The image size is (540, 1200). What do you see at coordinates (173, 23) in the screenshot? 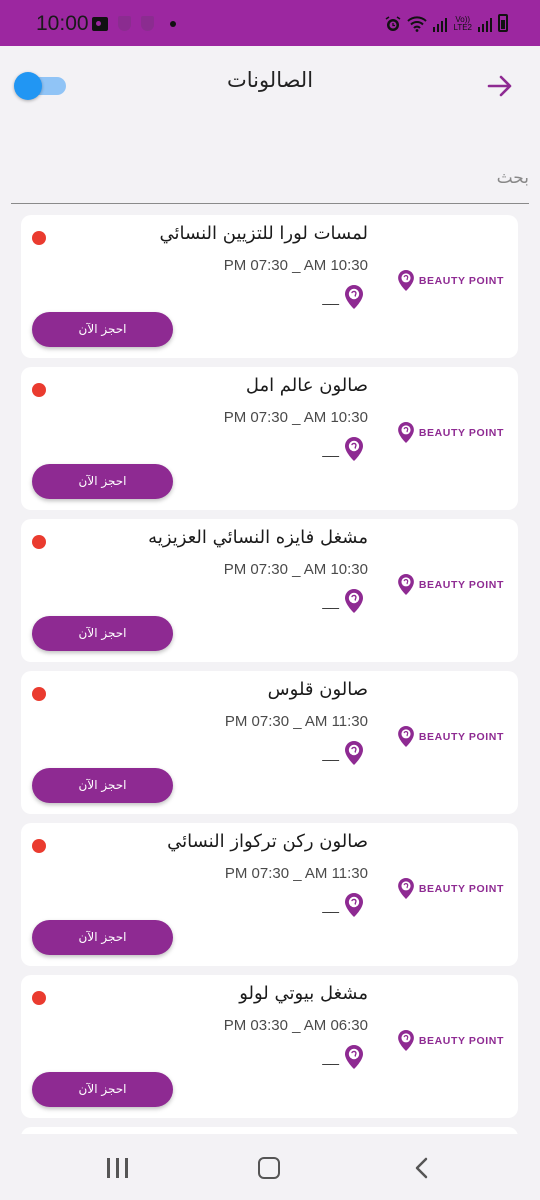
I see `more-notifications-icon` at bounding box center [173, 23].